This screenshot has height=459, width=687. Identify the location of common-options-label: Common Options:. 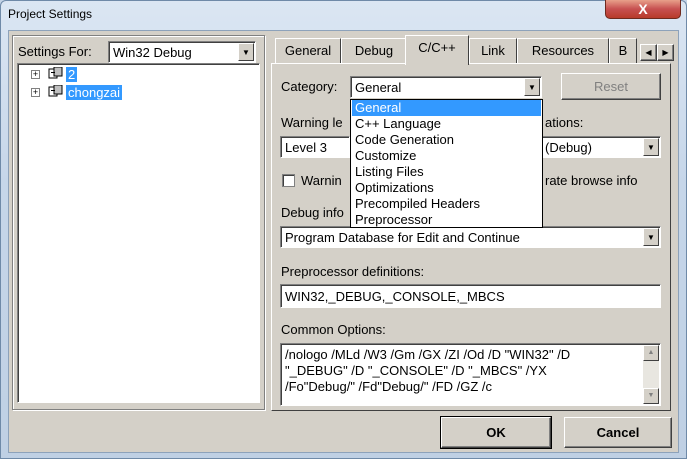
(333, 329).